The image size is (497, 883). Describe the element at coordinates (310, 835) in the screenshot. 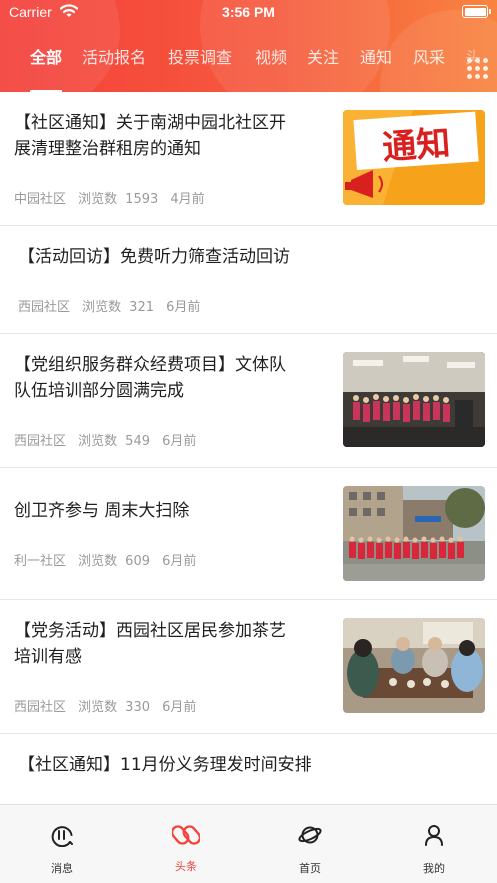

I see `planet-icon` at that location.